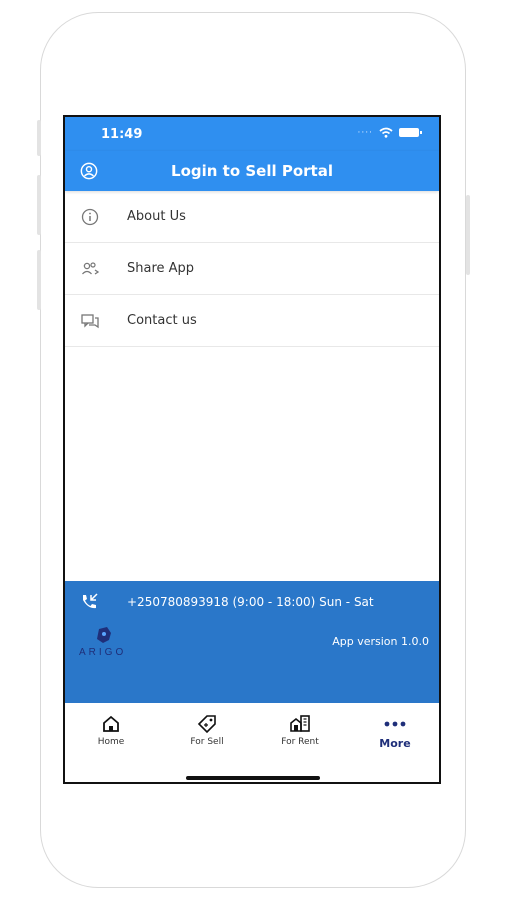 This screenshot has width=507, height=900. I want to click on status-icons: ····, so click(389, 132).